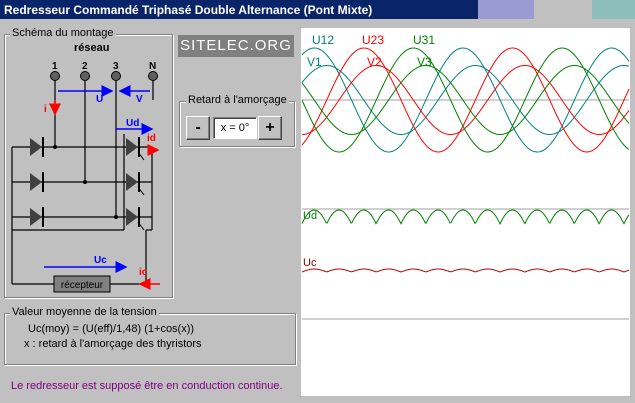 This screenshot has width=635, height=403. I want to click on label-u23: U23, so click(373, 40).